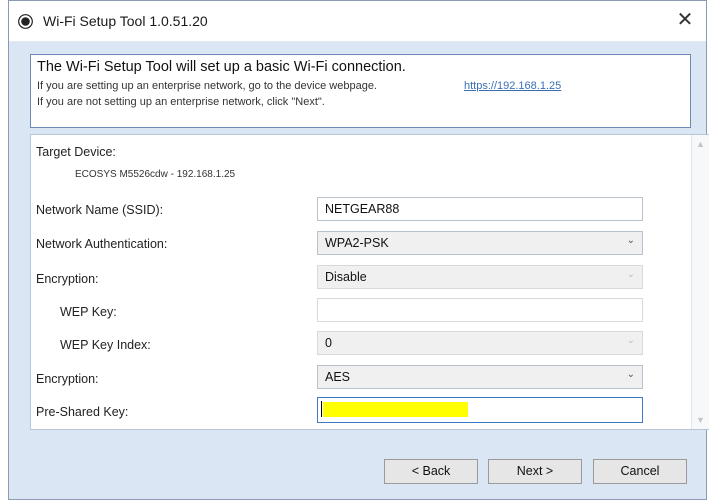  What do you see at coordinates (155, 174) in the screenshot?
I see `target-device-value: ECOSYS M5526cdw - 192.168.1.25` at bounding box center [155, 174].